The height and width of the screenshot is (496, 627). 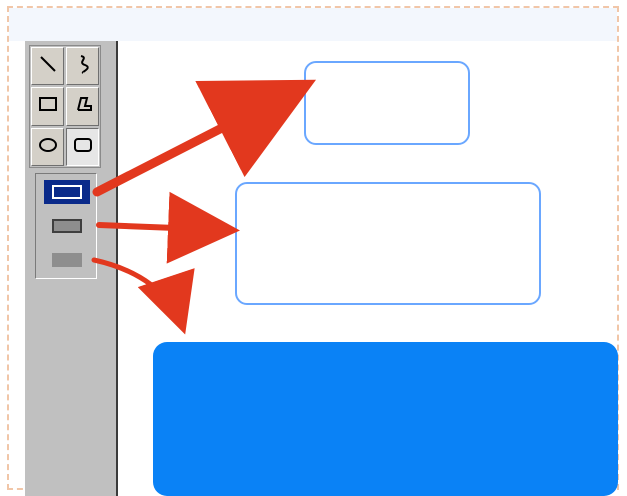 I want to click on tool-rounded-rectangle, so click(x=82, y=146).